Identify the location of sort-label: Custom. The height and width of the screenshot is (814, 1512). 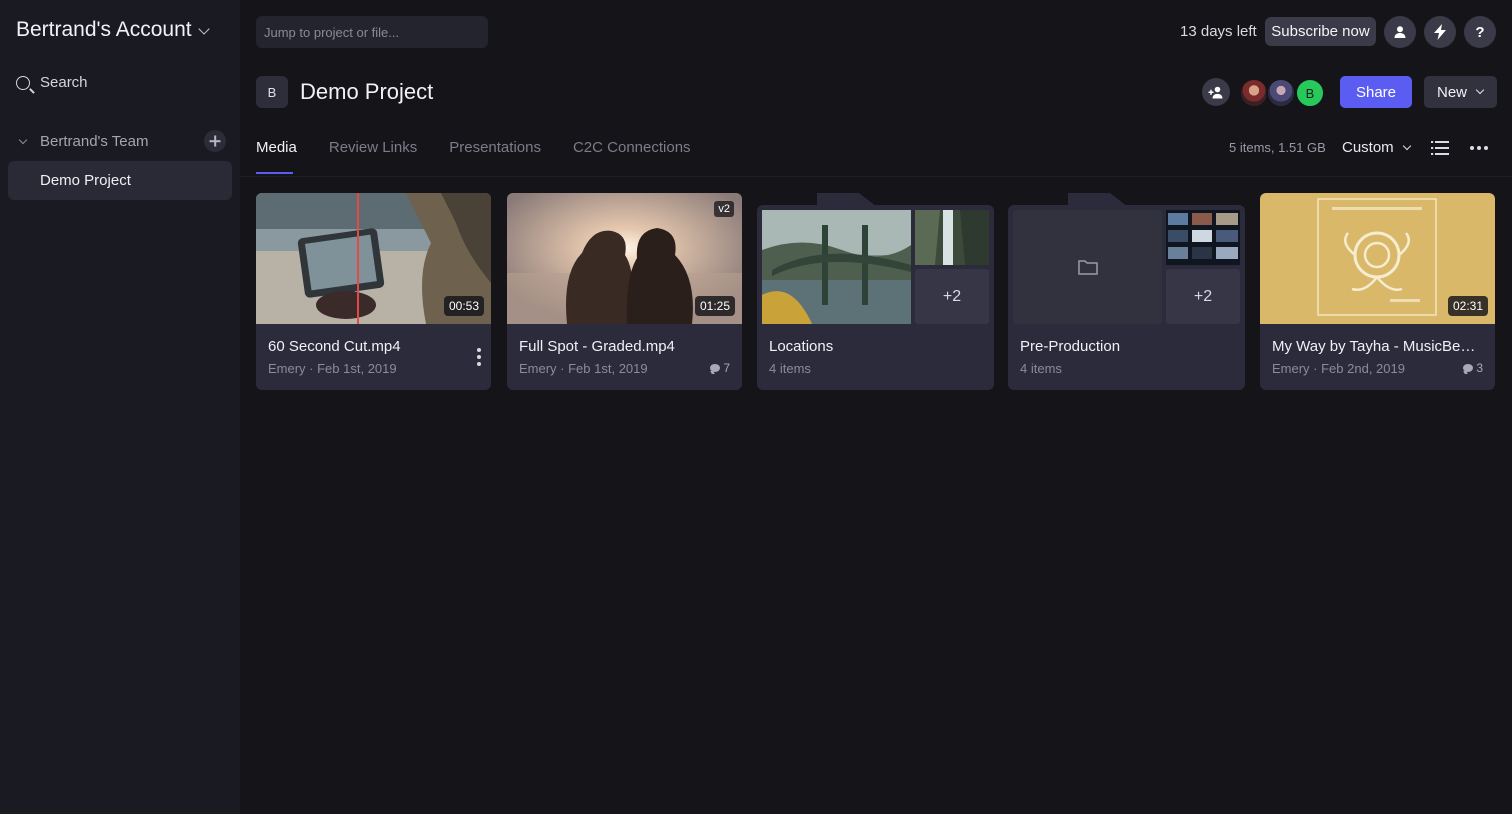
(1368, 147).